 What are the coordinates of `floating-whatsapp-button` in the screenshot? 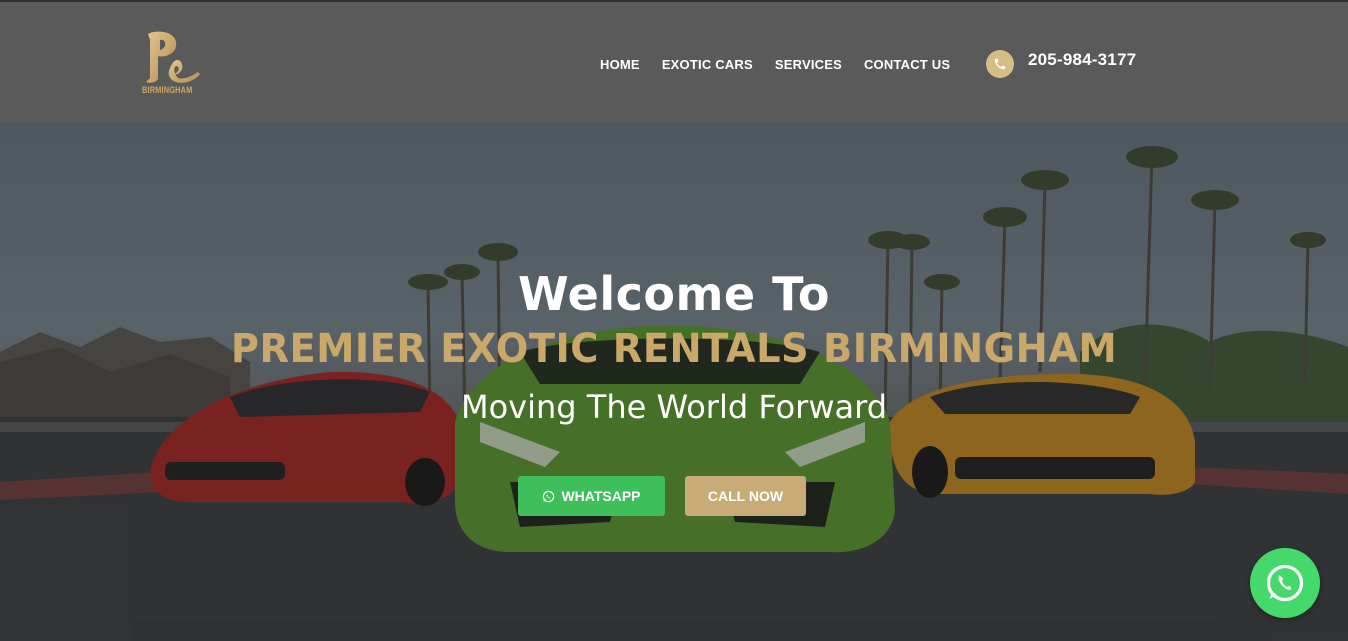 It's located at (1285, 583).